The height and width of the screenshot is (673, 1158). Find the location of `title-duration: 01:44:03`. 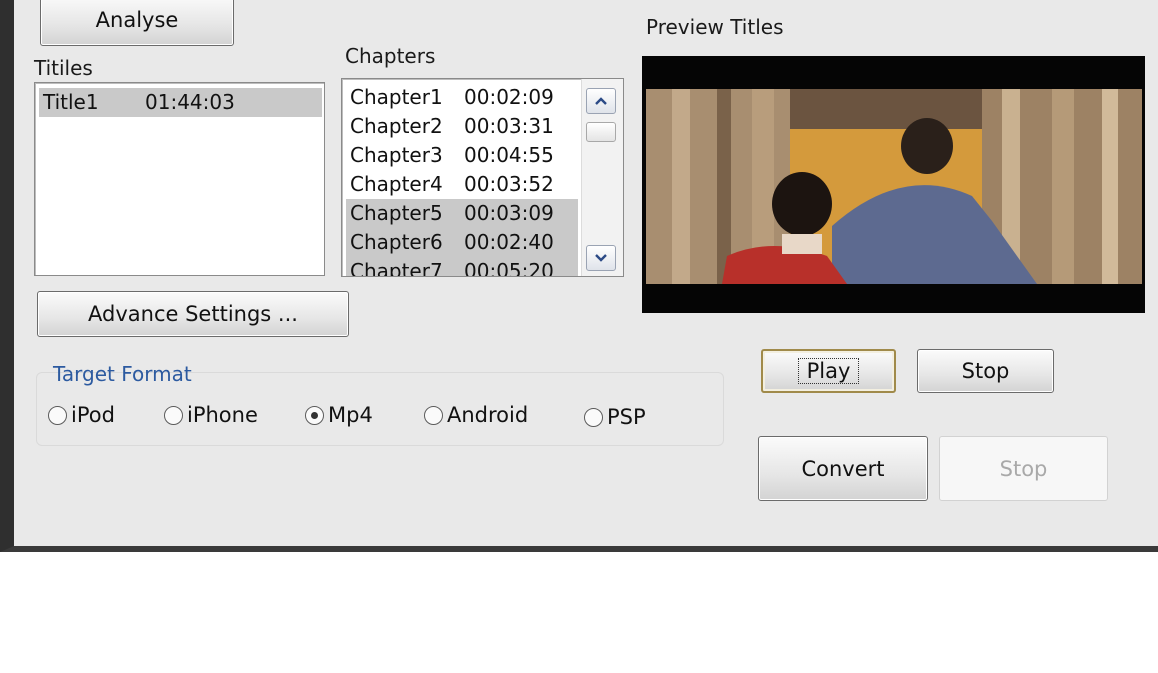

title-duration: 01:44:03 is located at coordinates (190, 102).